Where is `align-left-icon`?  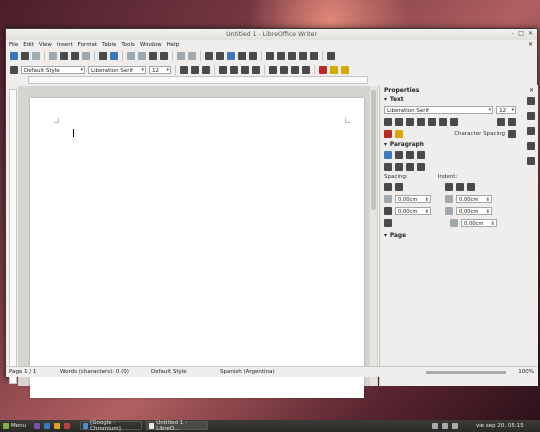
align-left-icon is located at coordinates (223, 70).